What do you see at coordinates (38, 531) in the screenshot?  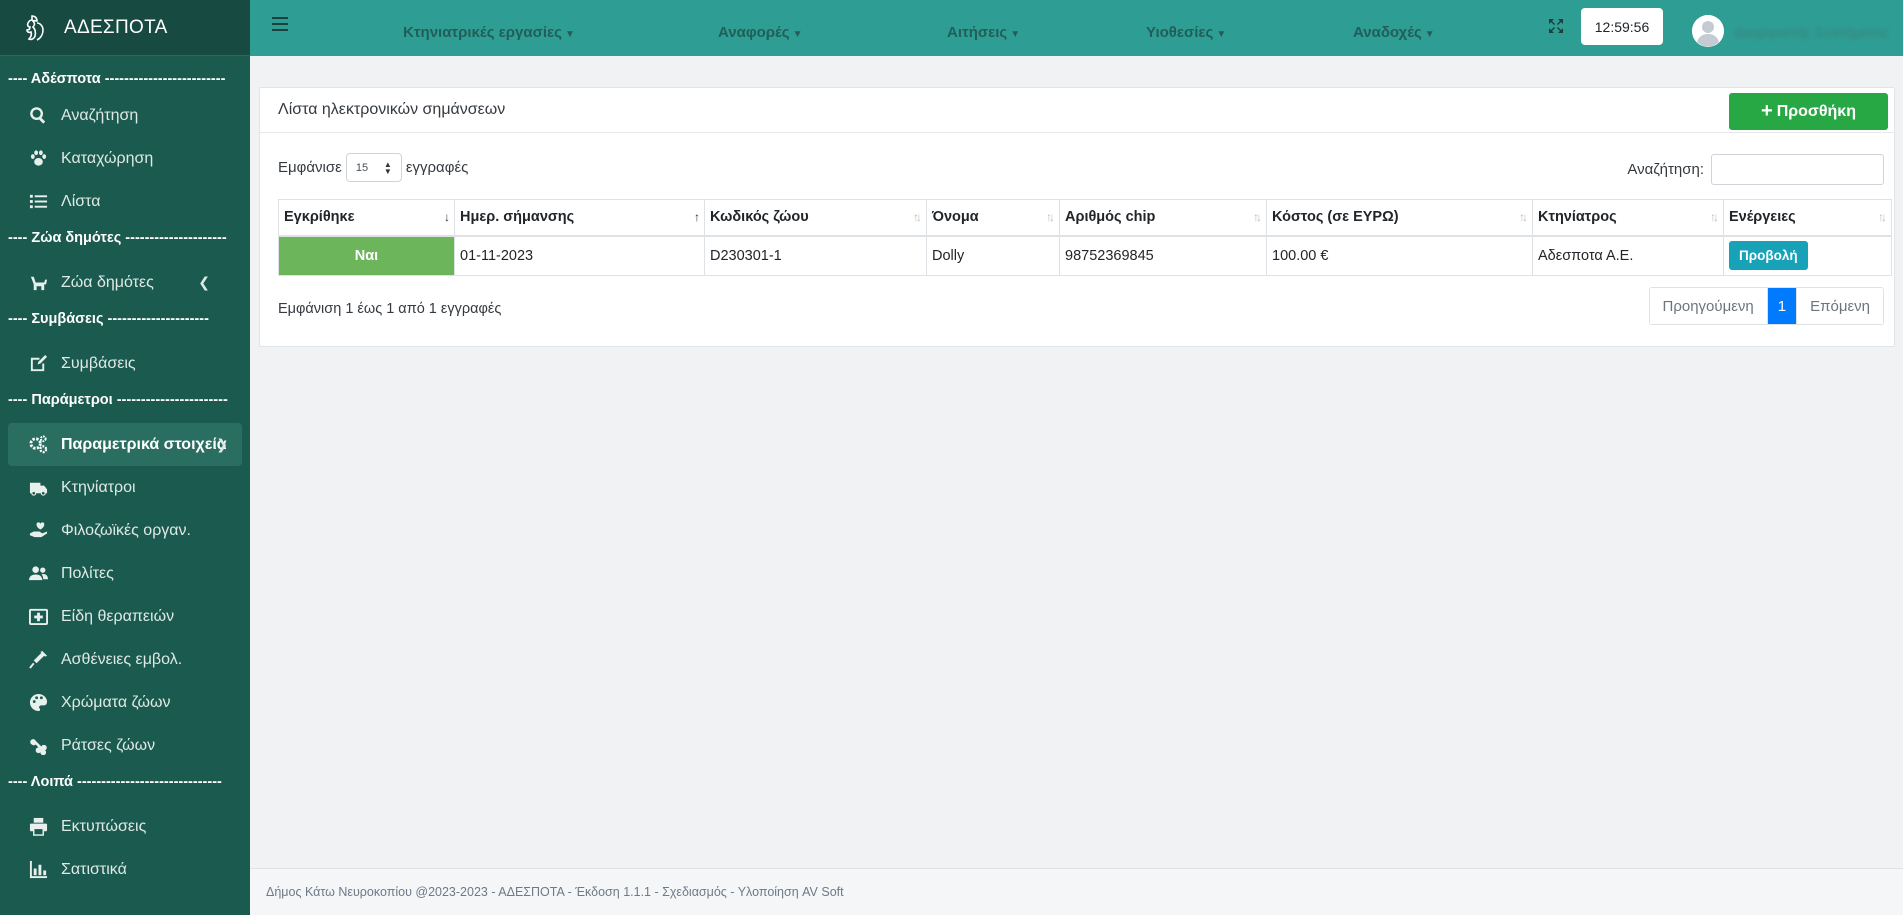 I see `hand-heart-icon` at bounding box center [38, 531].